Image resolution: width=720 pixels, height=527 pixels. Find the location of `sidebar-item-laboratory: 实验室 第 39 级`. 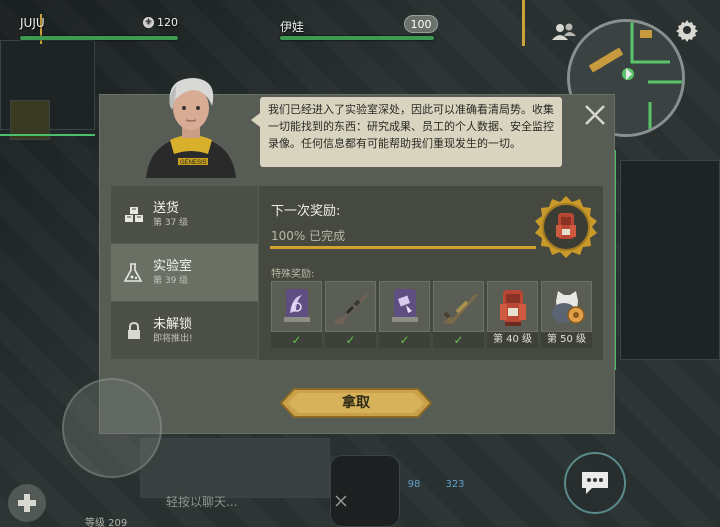

sidebar-item-laboratory: 实验室 第 39 级 is located at coordinates (184, 272).